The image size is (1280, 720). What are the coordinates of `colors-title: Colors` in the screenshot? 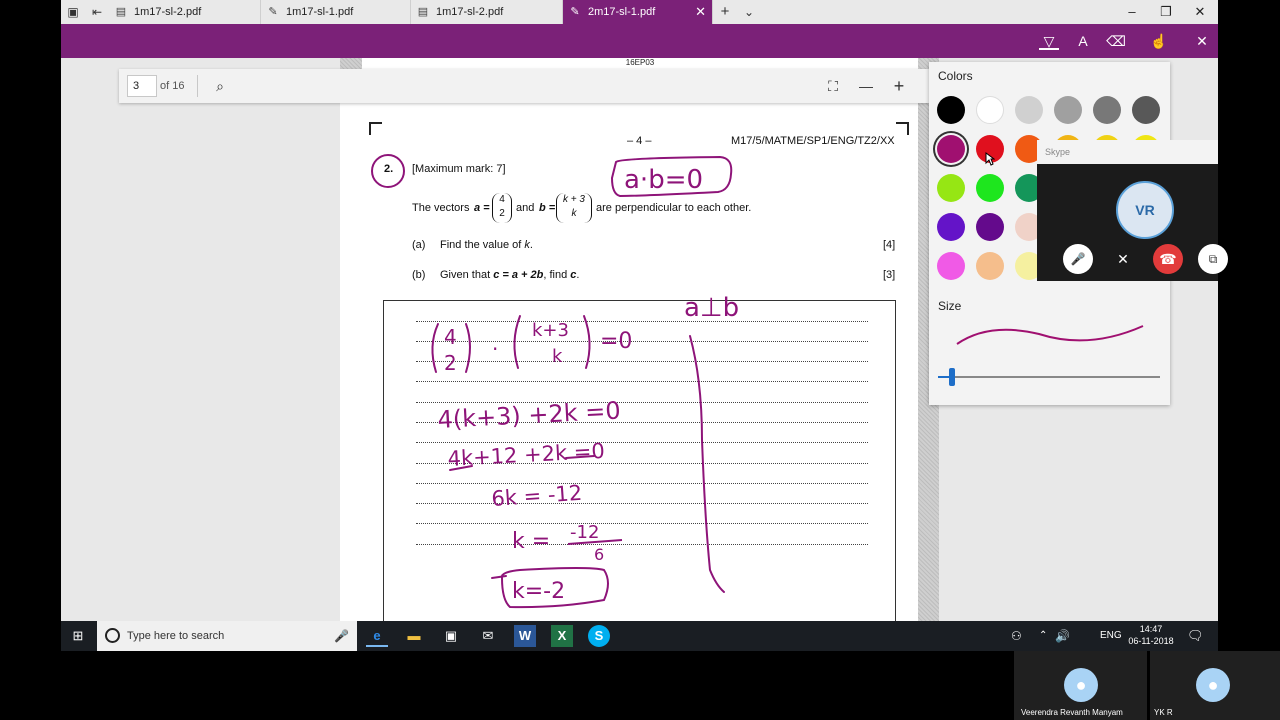 It's located at (955, 76).